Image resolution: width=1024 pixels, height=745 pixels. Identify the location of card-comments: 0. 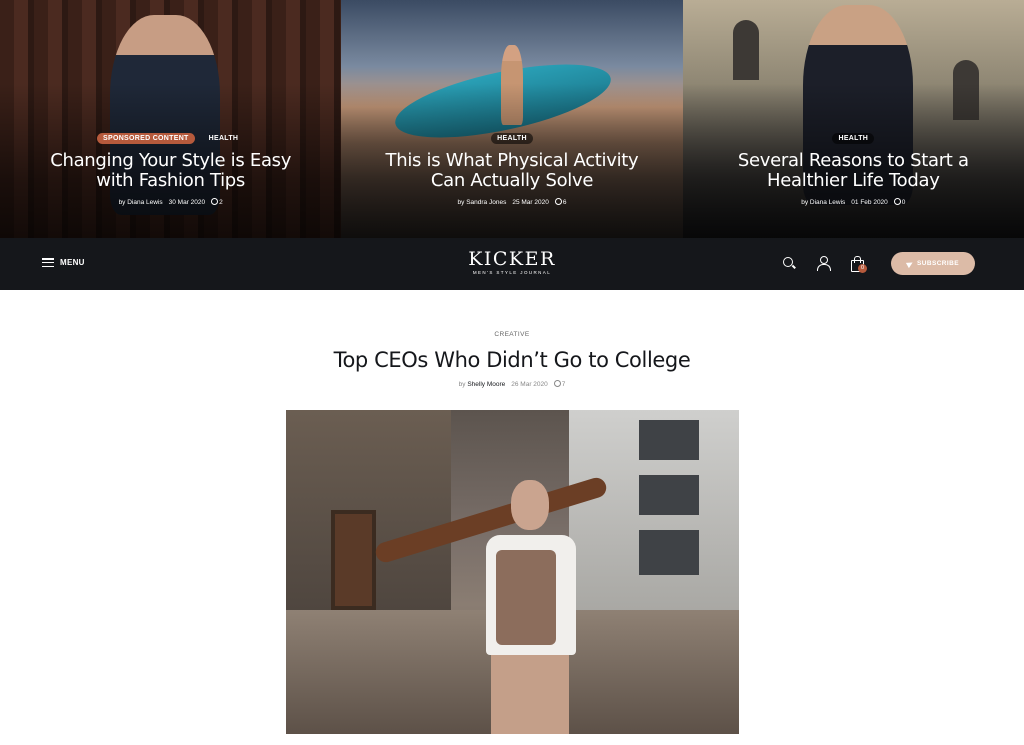
(899, 202).